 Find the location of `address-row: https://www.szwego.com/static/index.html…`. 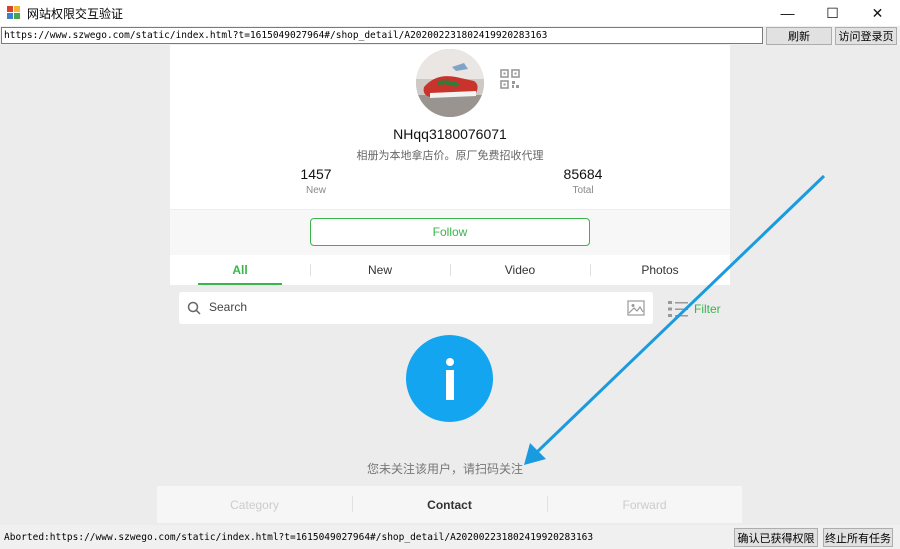

address-row: https://www.szwego.com/static/index.html… is located at coordinates (450, 35).